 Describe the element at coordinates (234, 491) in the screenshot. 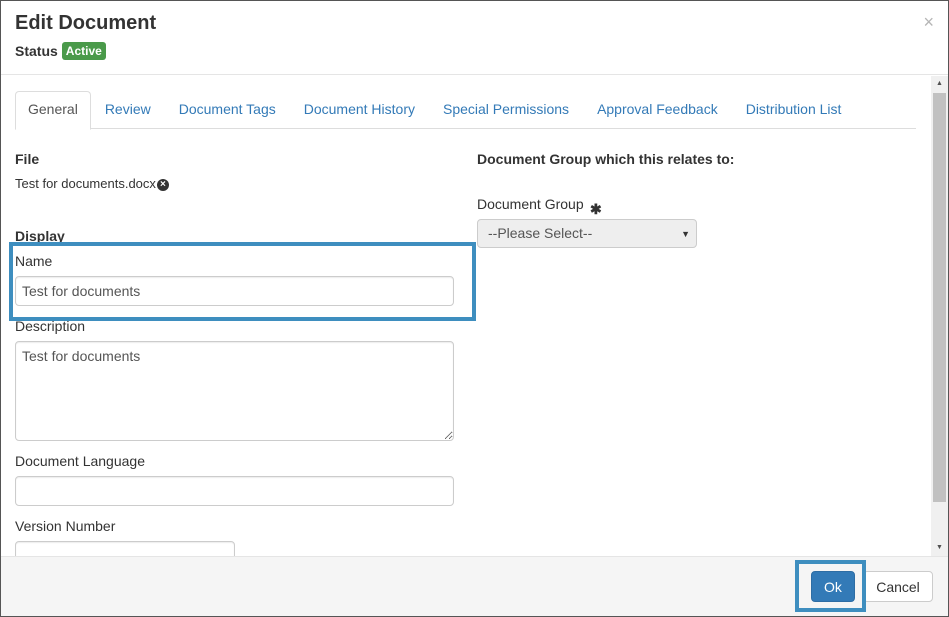

I see `language-input` at that location.